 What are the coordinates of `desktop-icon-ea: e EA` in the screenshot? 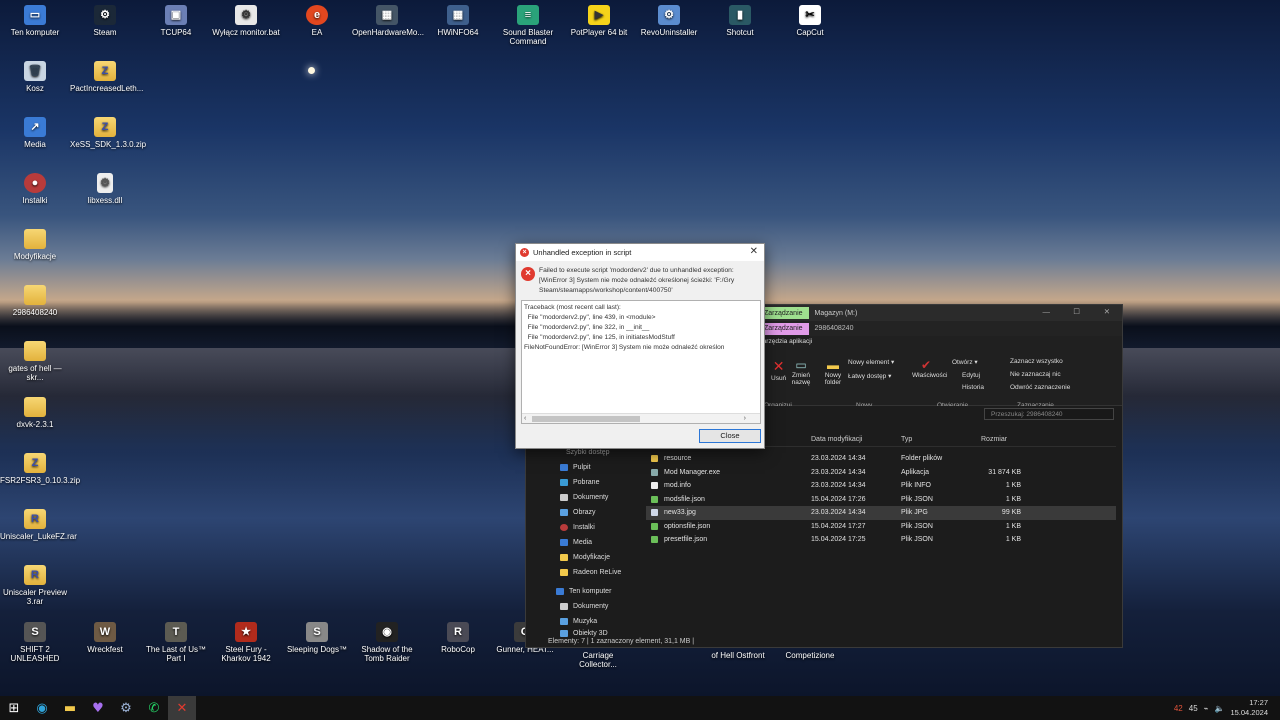 It's located at (317, 21).